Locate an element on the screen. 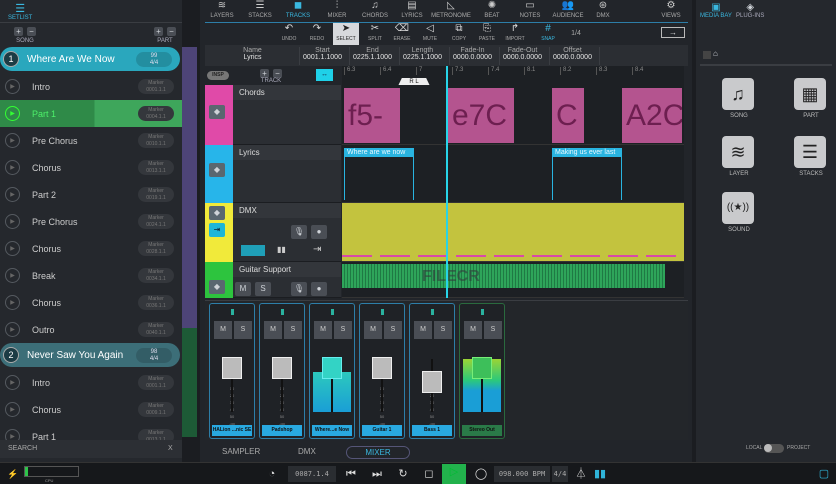  tool-redo: ↷ REDO is located at coordinates (317, 34).